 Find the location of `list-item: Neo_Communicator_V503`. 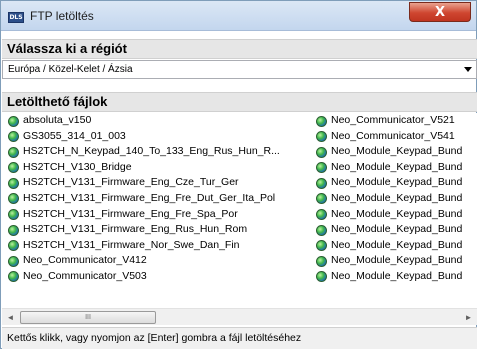

list-item: Neo_Communicator_V503 is located at coordinates (160, 277).